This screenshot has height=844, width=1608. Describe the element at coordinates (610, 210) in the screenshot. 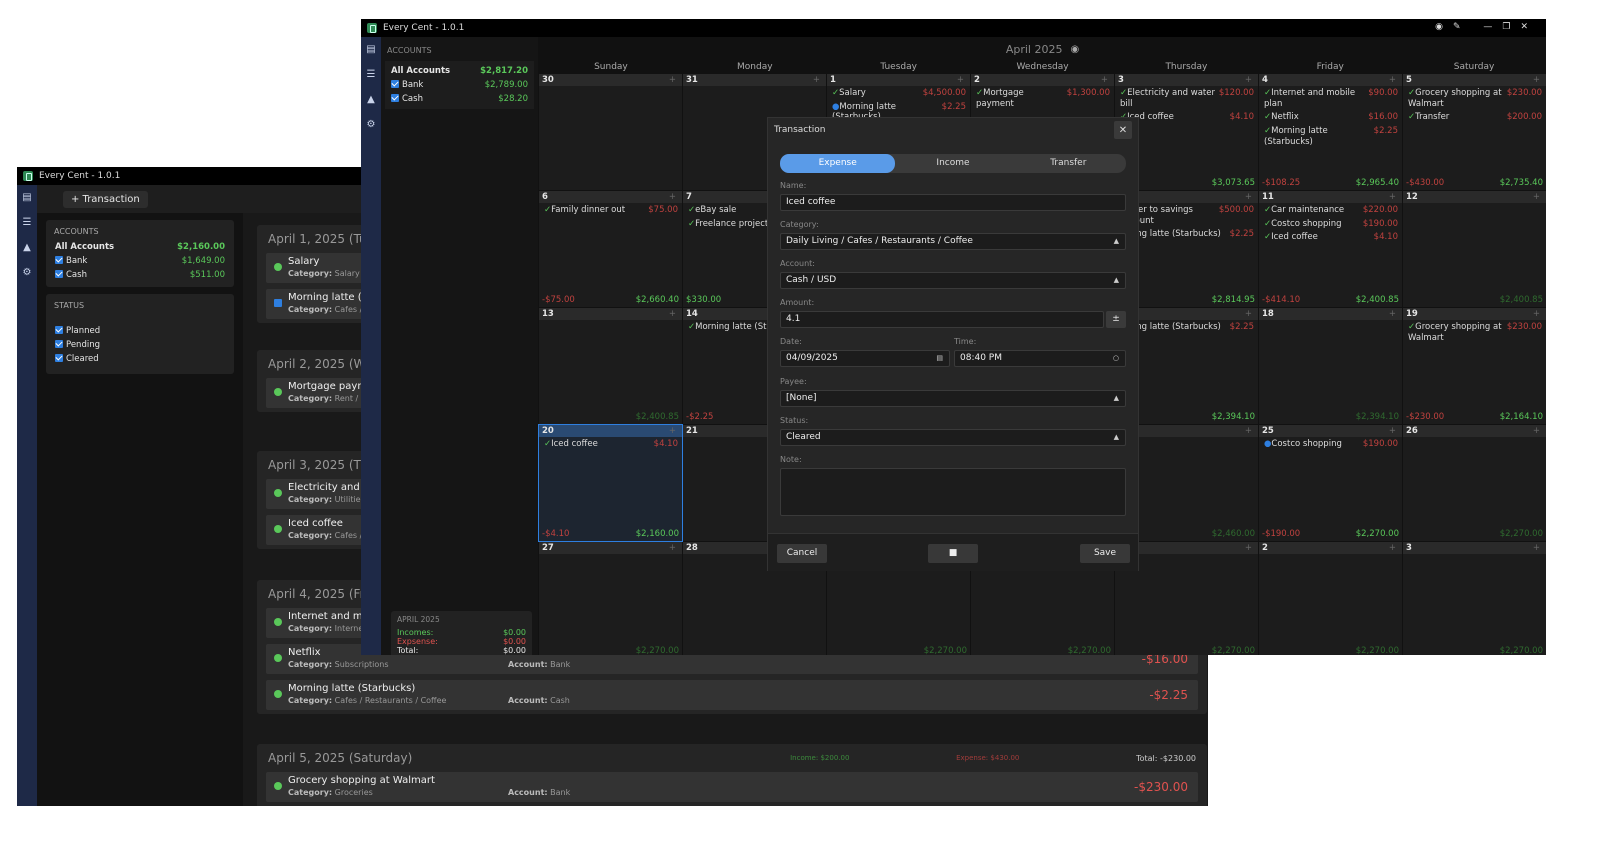

I see `calendar-event: Family dinner out $75.00` at that location.